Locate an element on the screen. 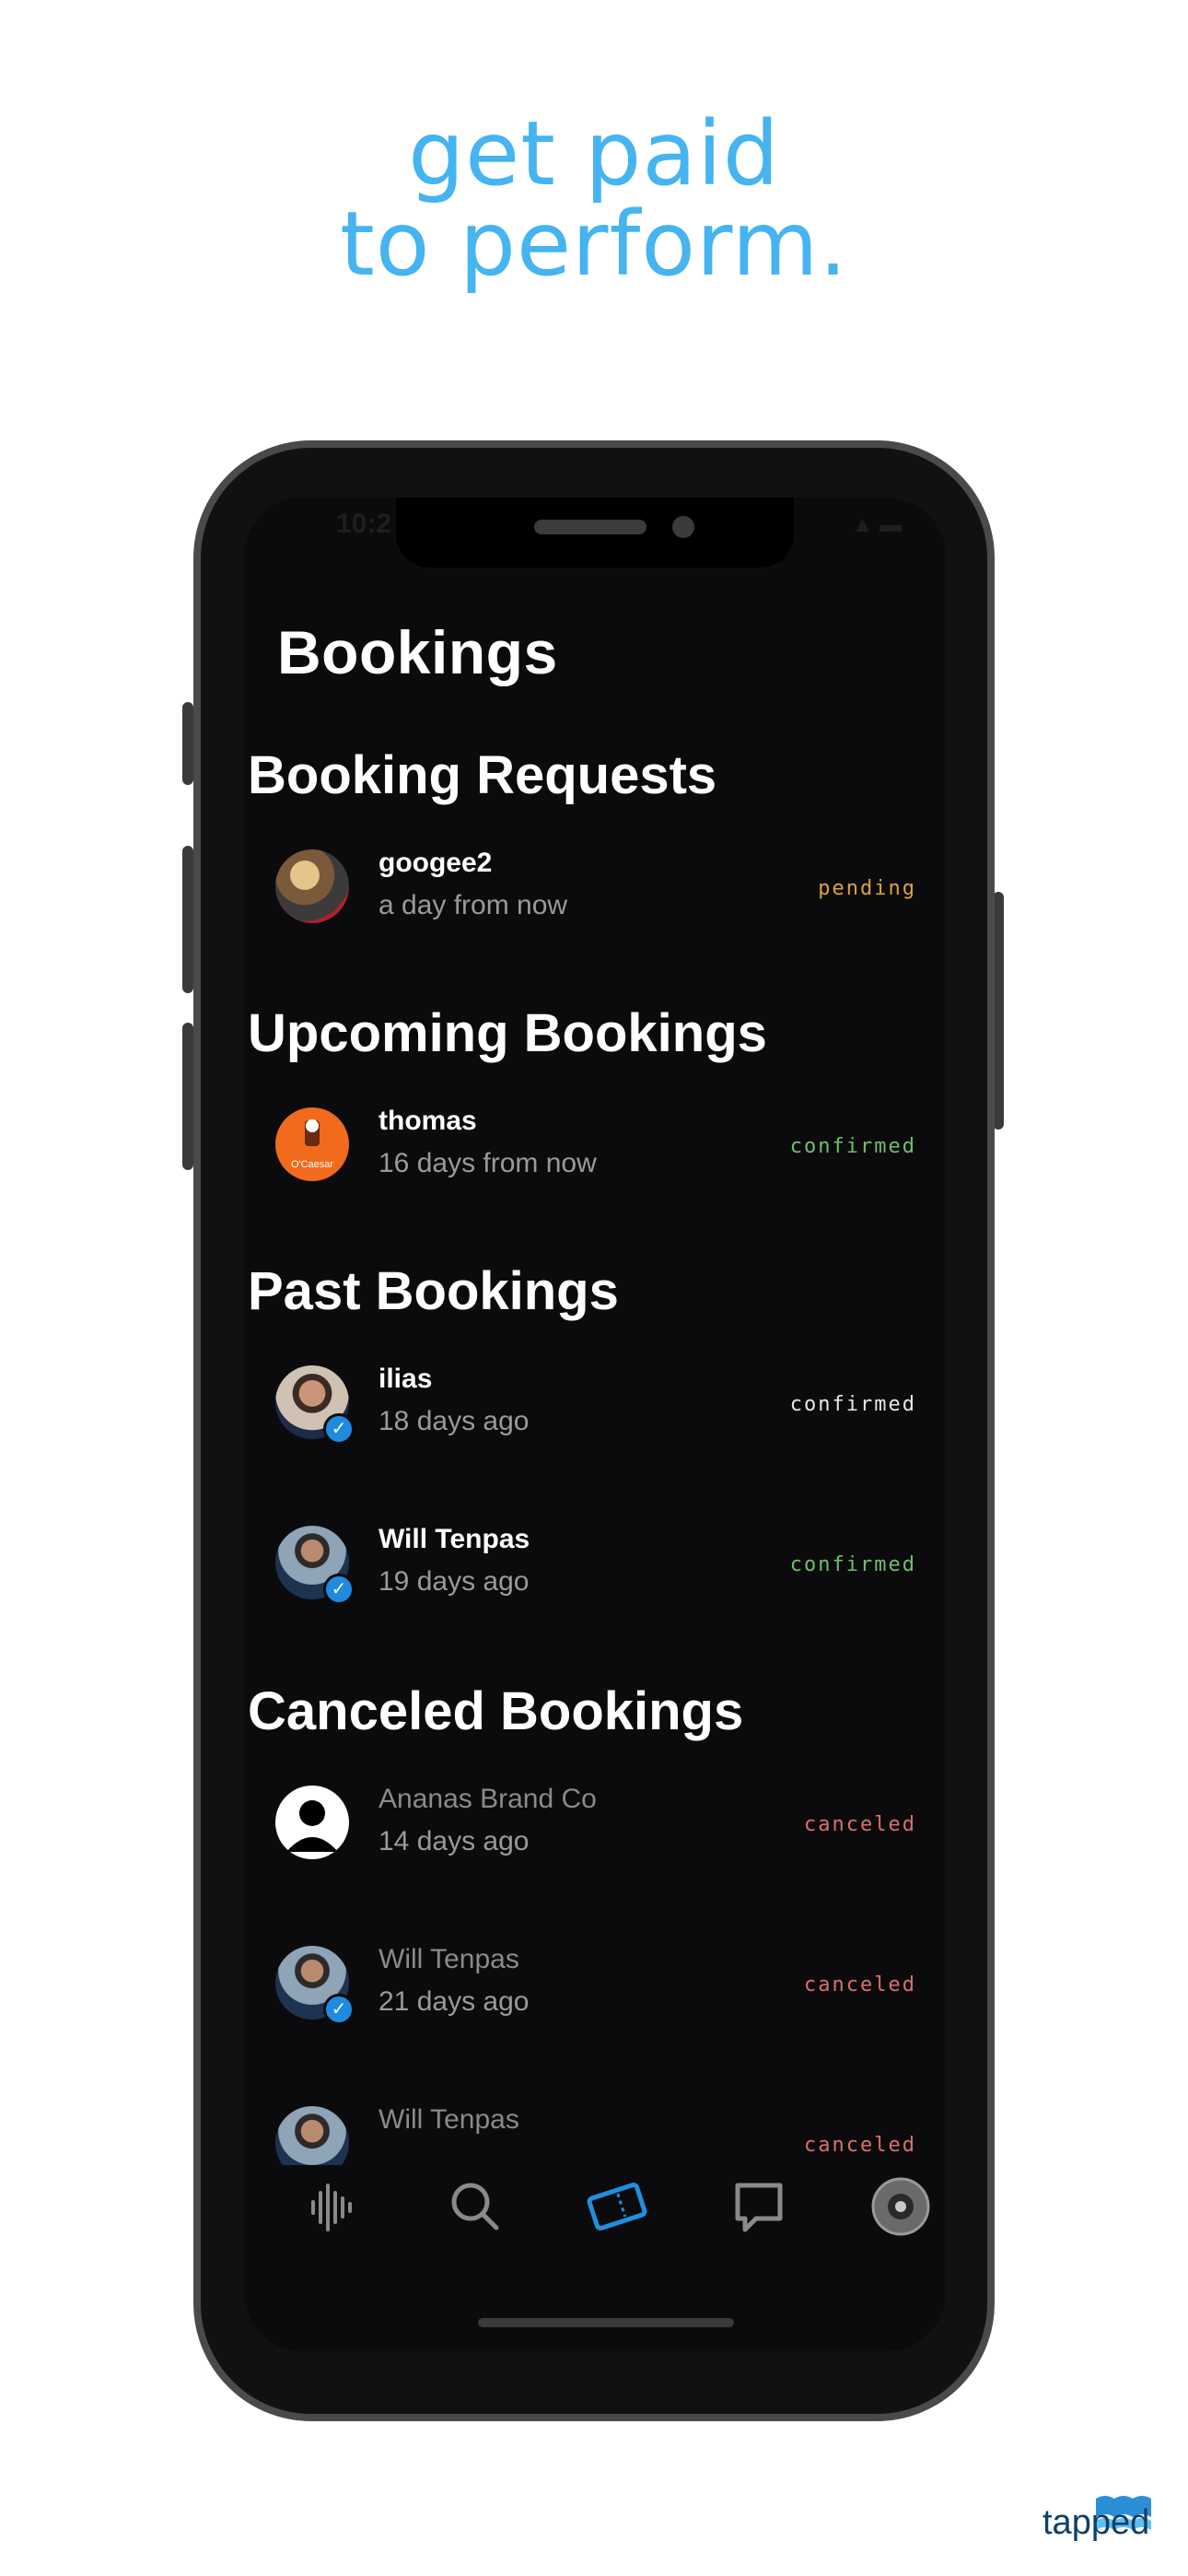 This screenshot has width=1188, height=2576. headline-line-2: to perform. is located at coordinates (594, 245).